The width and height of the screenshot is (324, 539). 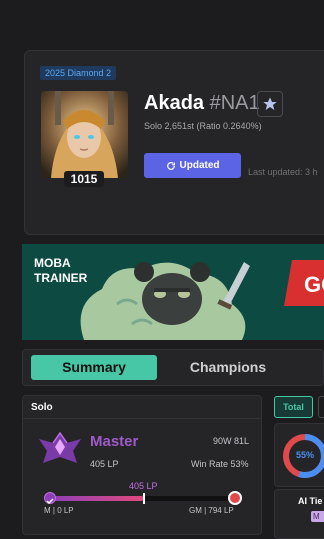 I want to click on win-rate: Win Rate 53%, so click(x=220, y=464).